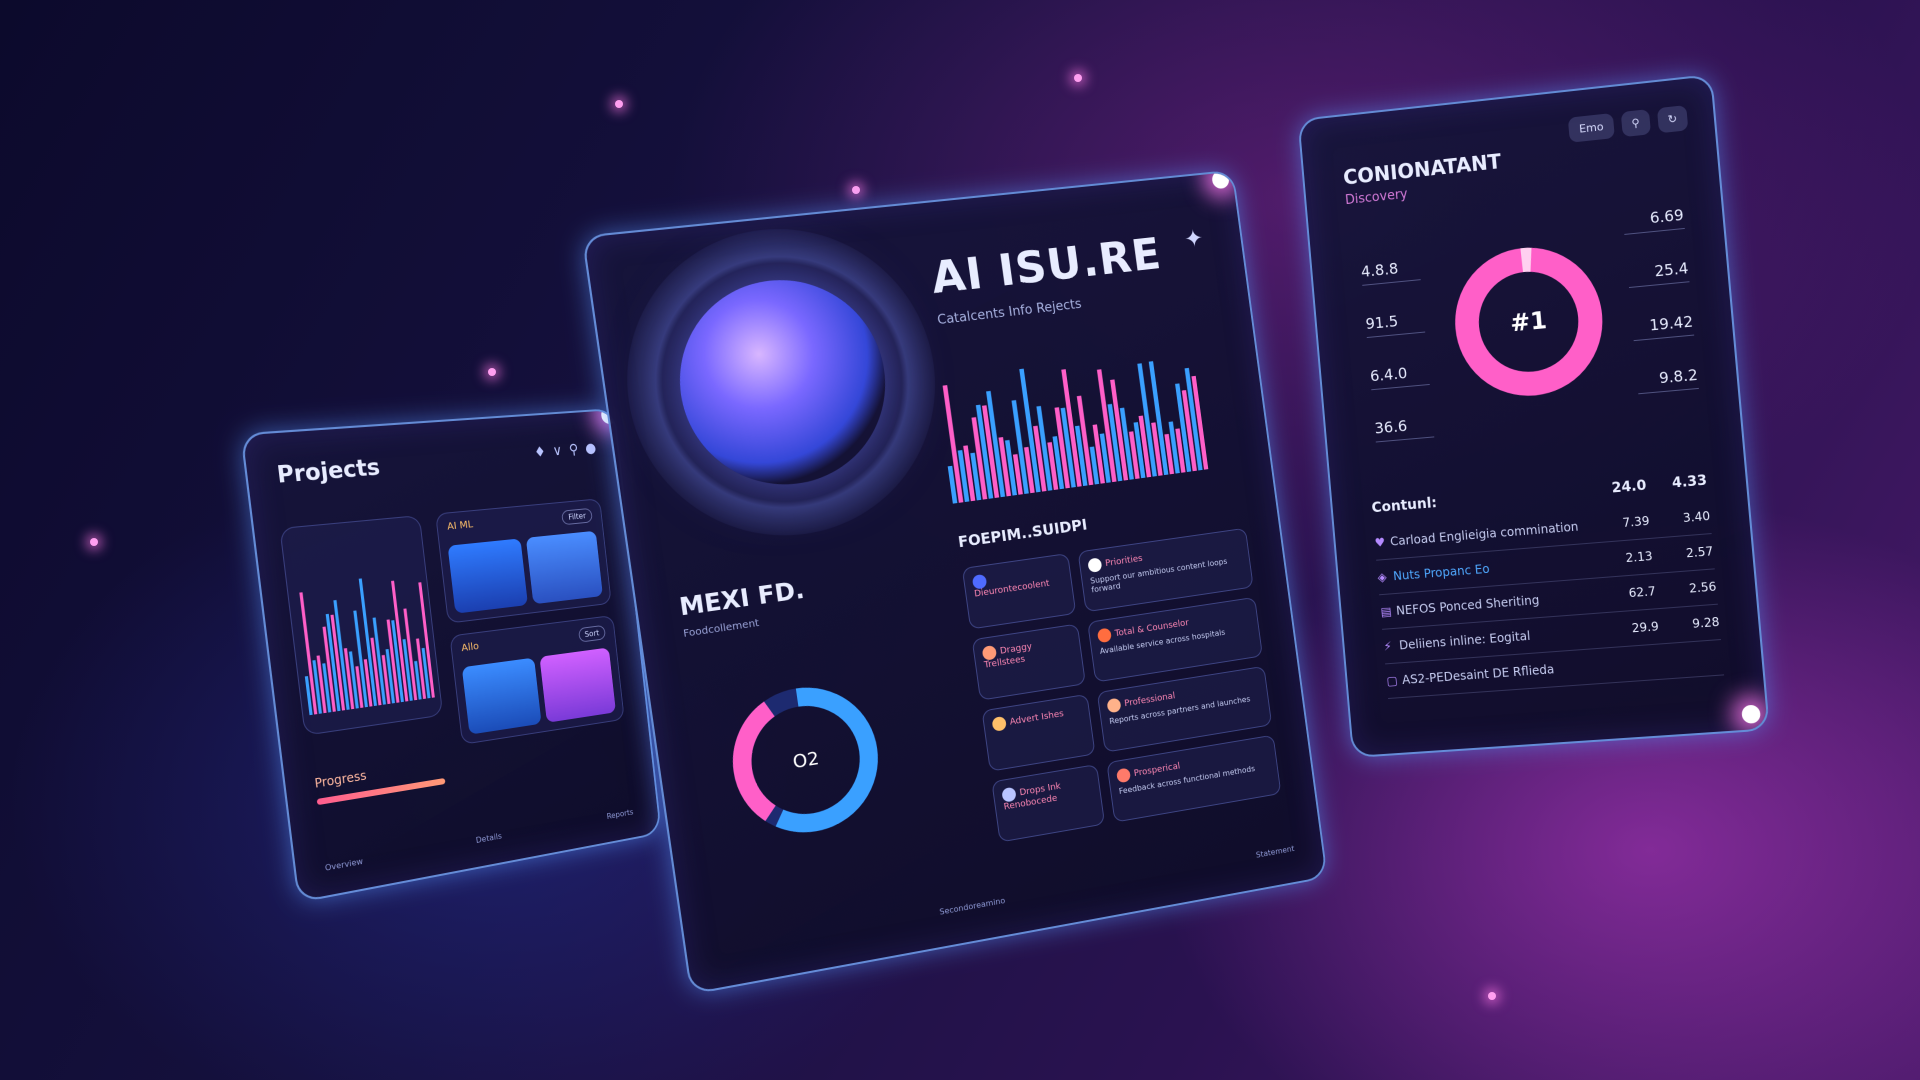 The image size is (1920, 1080). I want to click on contaminant-toolbar: Emo ⚲ ↻, so click(1628, 124).